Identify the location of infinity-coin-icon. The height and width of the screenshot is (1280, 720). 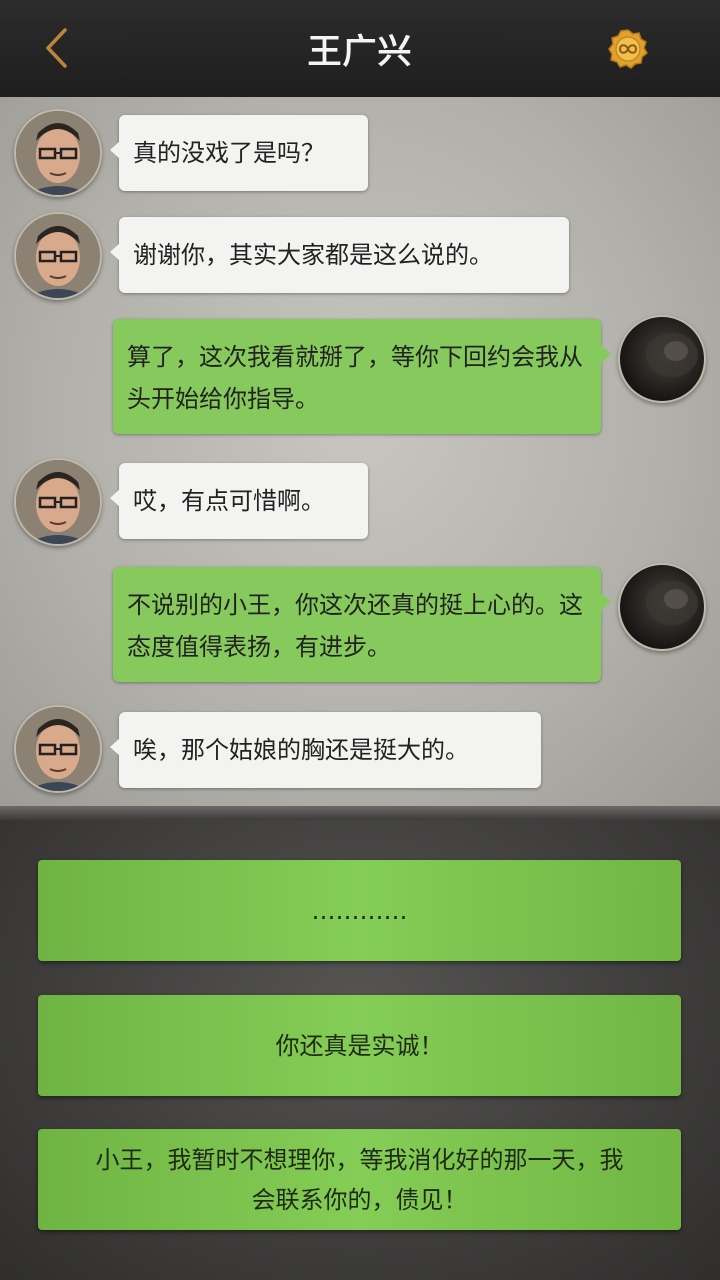
(628, 49).